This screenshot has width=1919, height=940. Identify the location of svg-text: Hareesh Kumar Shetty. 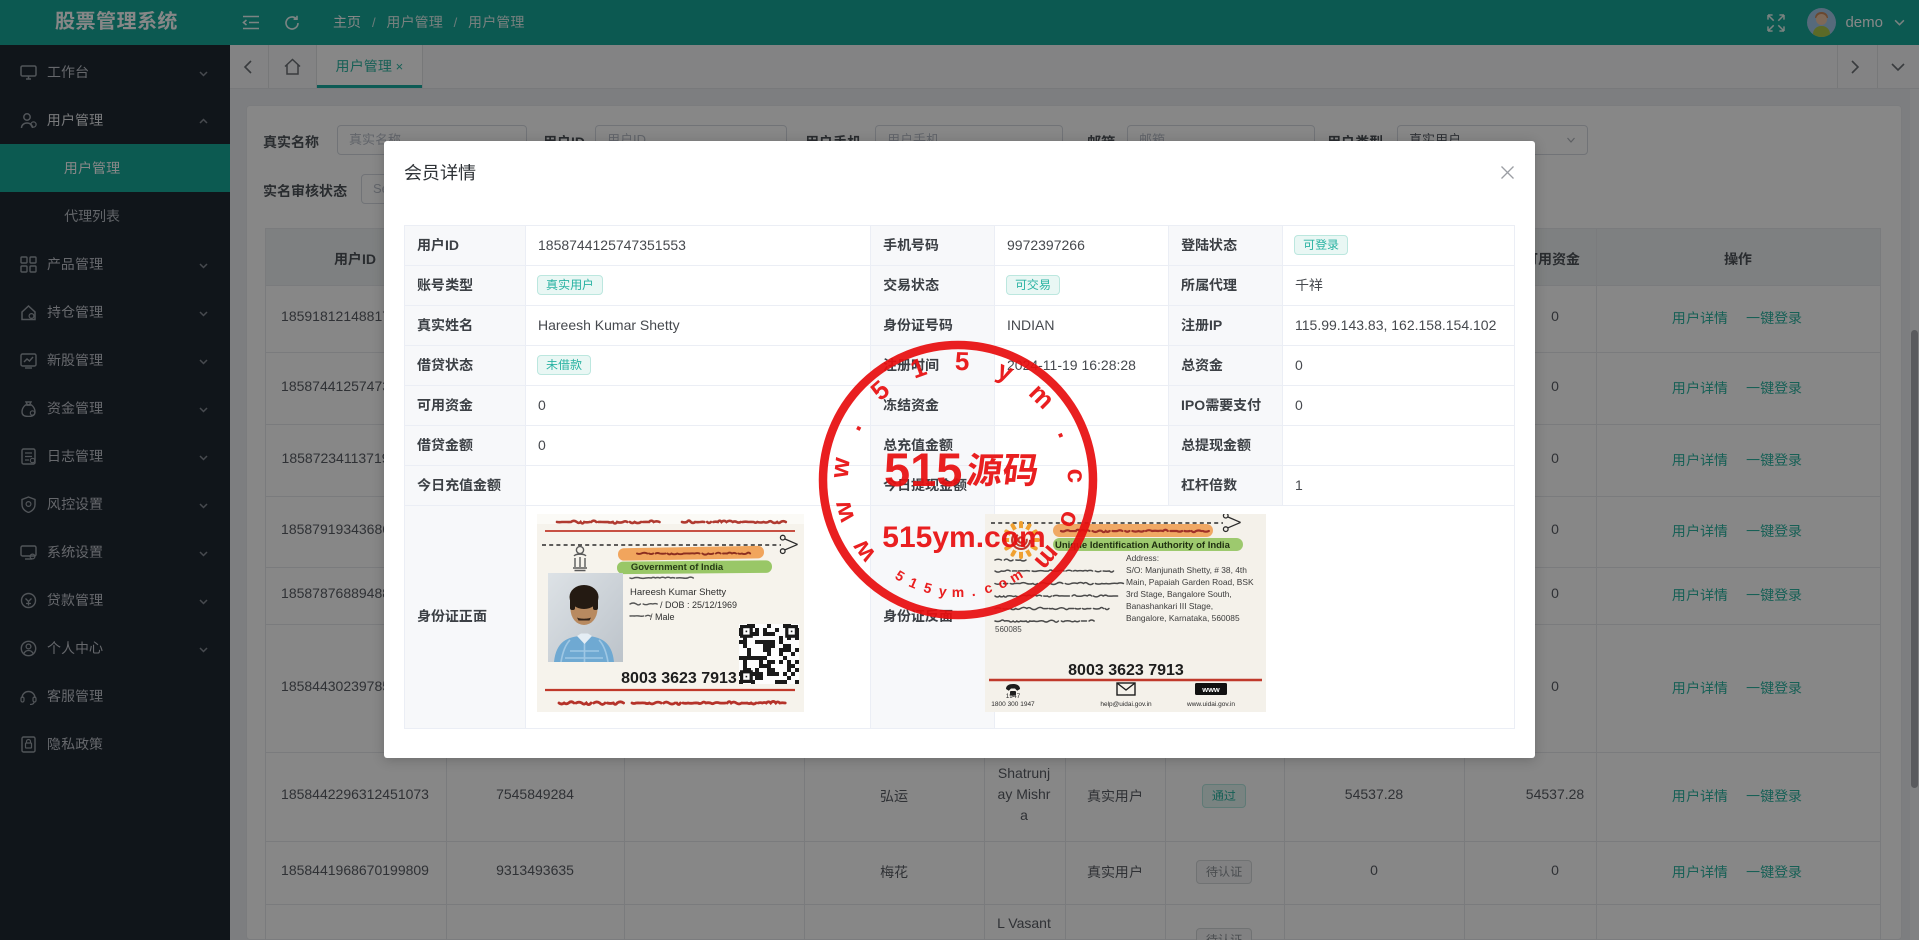
(678, 592).